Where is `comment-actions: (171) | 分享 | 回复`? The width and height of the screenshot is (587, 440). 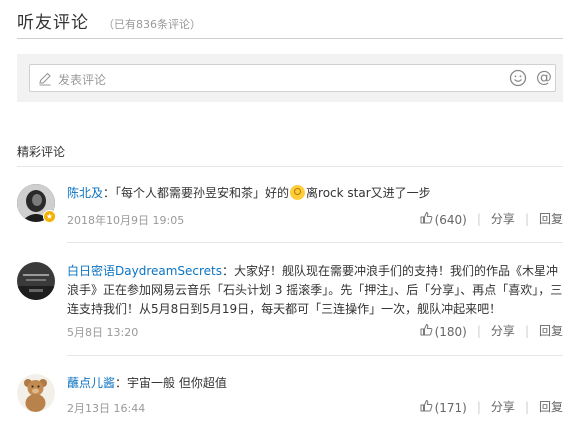
comment-actions: (171) | 分享 | 回复 is located at coordinates (491, 406).